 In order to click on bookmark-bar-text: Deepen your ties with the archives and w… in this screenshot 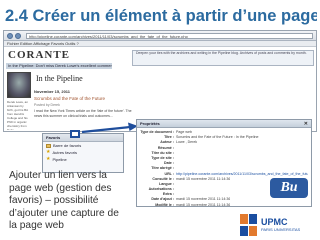, I will do `click(221, 53)`.